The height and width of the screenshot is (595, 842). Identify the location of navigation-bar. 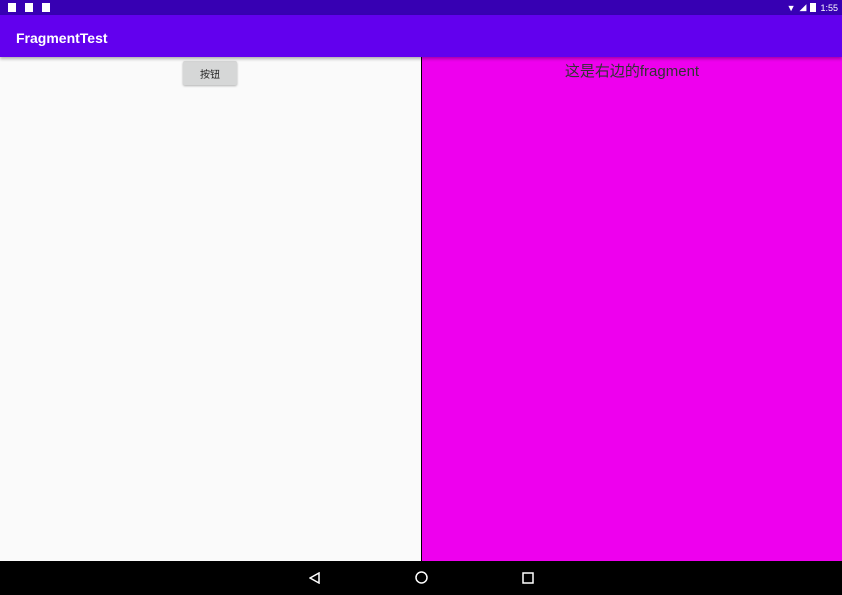
(421, 578).